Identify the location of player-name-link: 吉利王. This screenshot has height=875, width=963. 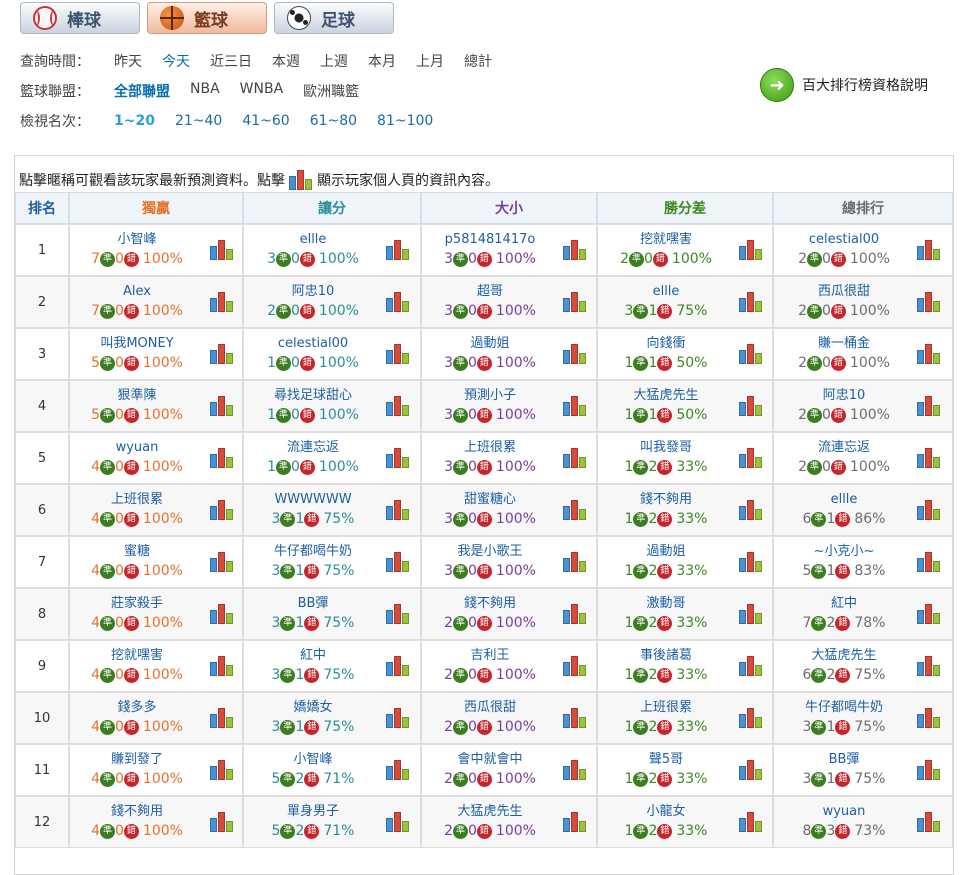
(490, 656).